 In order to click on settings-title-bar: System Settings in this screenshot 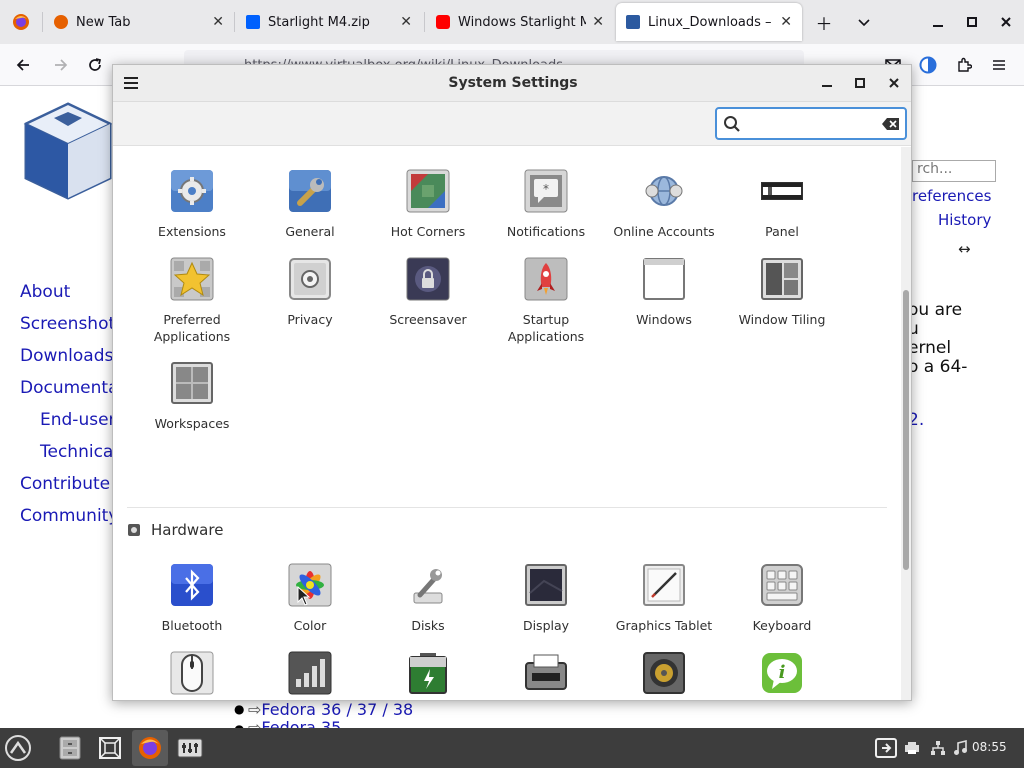, I will do `click(512, 83)`.